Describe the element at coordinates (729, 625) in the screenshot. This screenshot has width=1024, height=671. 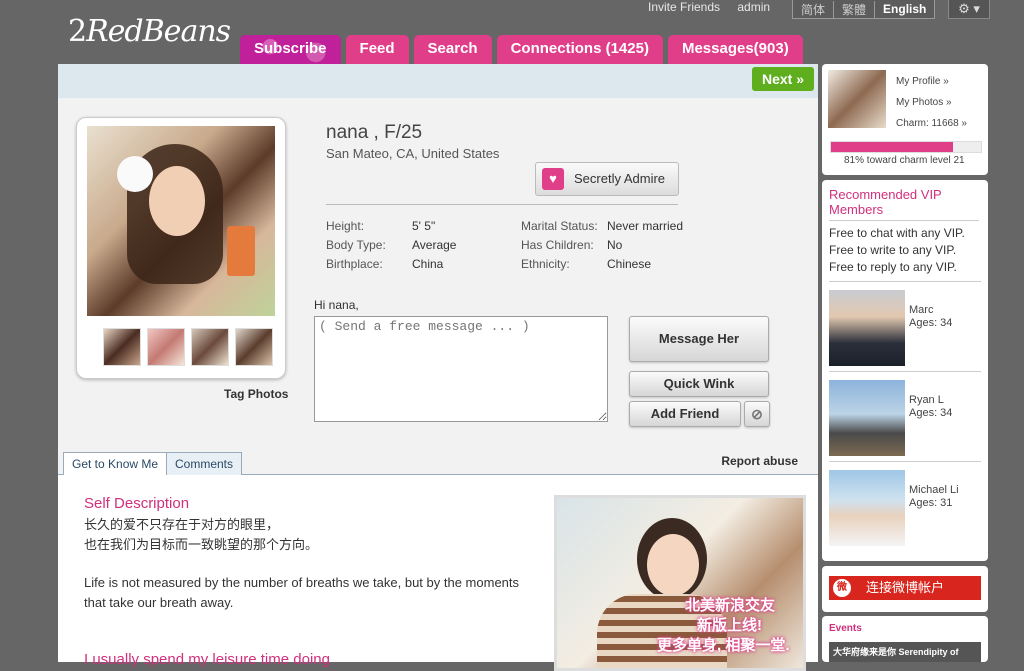
I see `promo-text: 新版上线!` at that location.